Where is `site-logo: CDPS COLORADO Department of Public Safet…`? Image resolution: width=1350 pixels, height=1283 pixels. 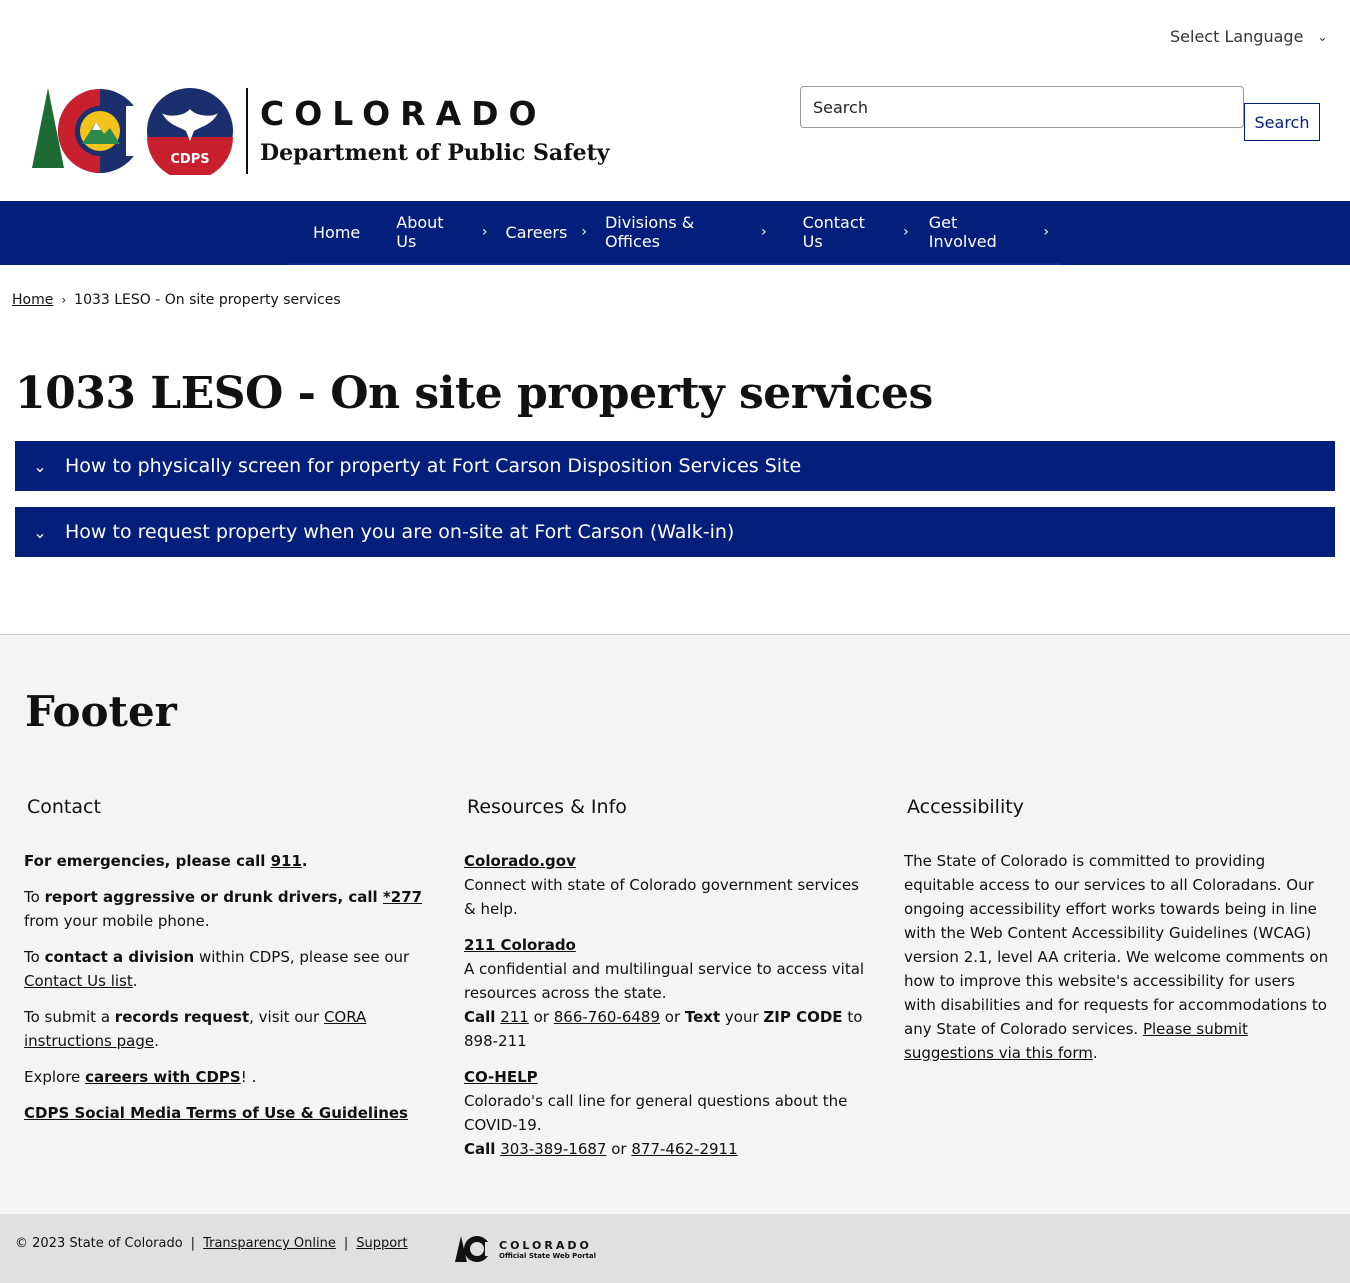 site-logo: CDPS COLORADO Department of Public Safet… is located at coordinates (320, 131).